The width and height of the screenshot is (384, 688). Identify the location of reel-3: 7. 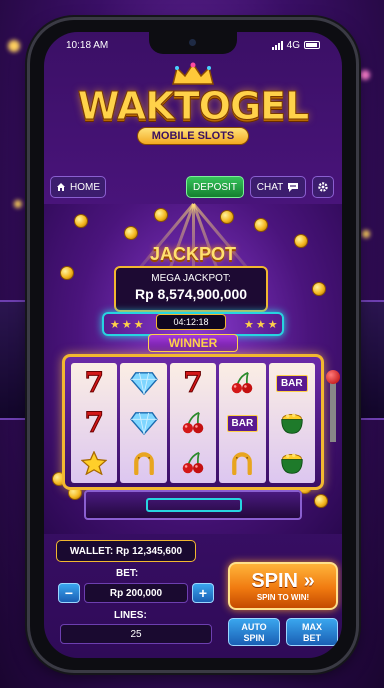
(193, 423).